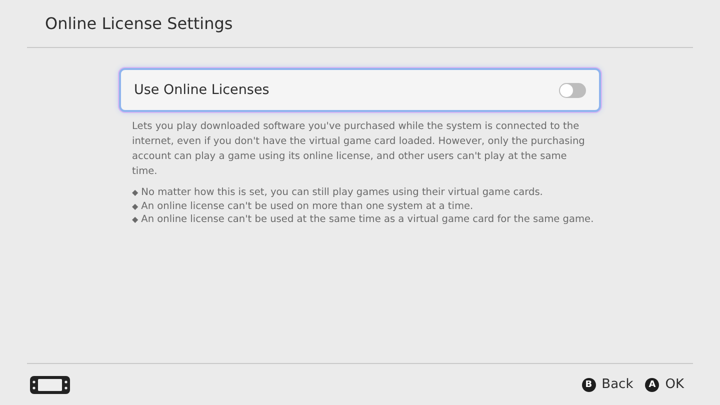 Image resolution: width=720 pixels, height=405 pixels. Describe the element at coordinates (572, 90) in the screenshot. I see `toggle-switch` at that location.